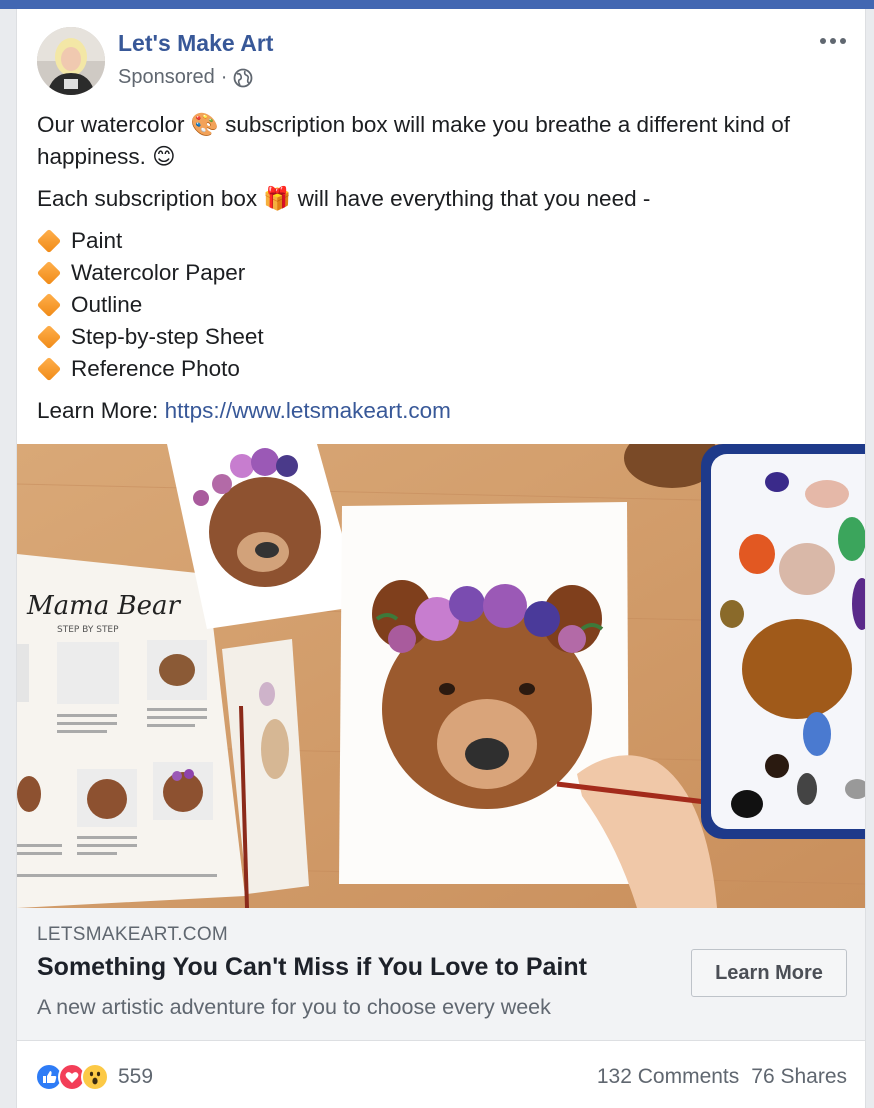 This screenshot has height=1108, width=874. I want to click on list-item-text: Watercolor Paper, so click(158, 272).